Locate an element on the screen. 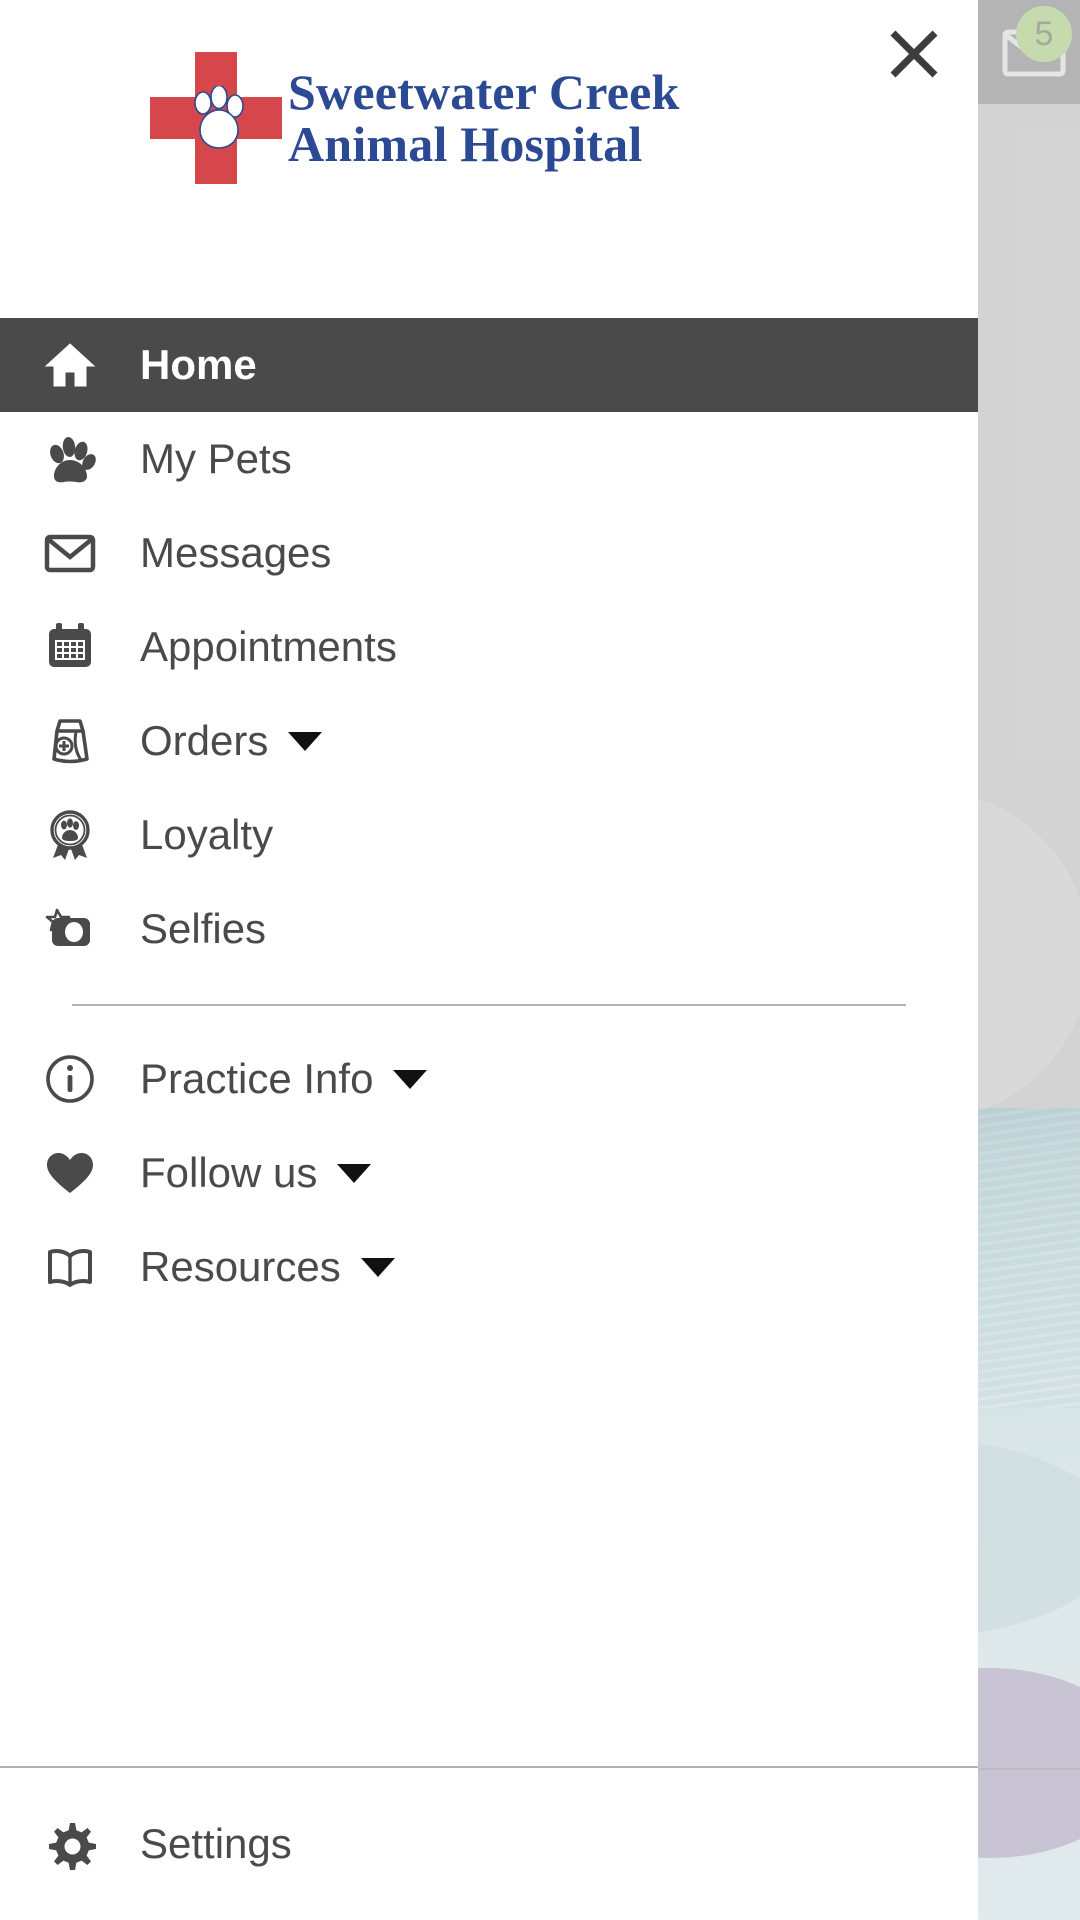 The image size is (1080, 1920). close-icon is located at coordinates (914, 54).